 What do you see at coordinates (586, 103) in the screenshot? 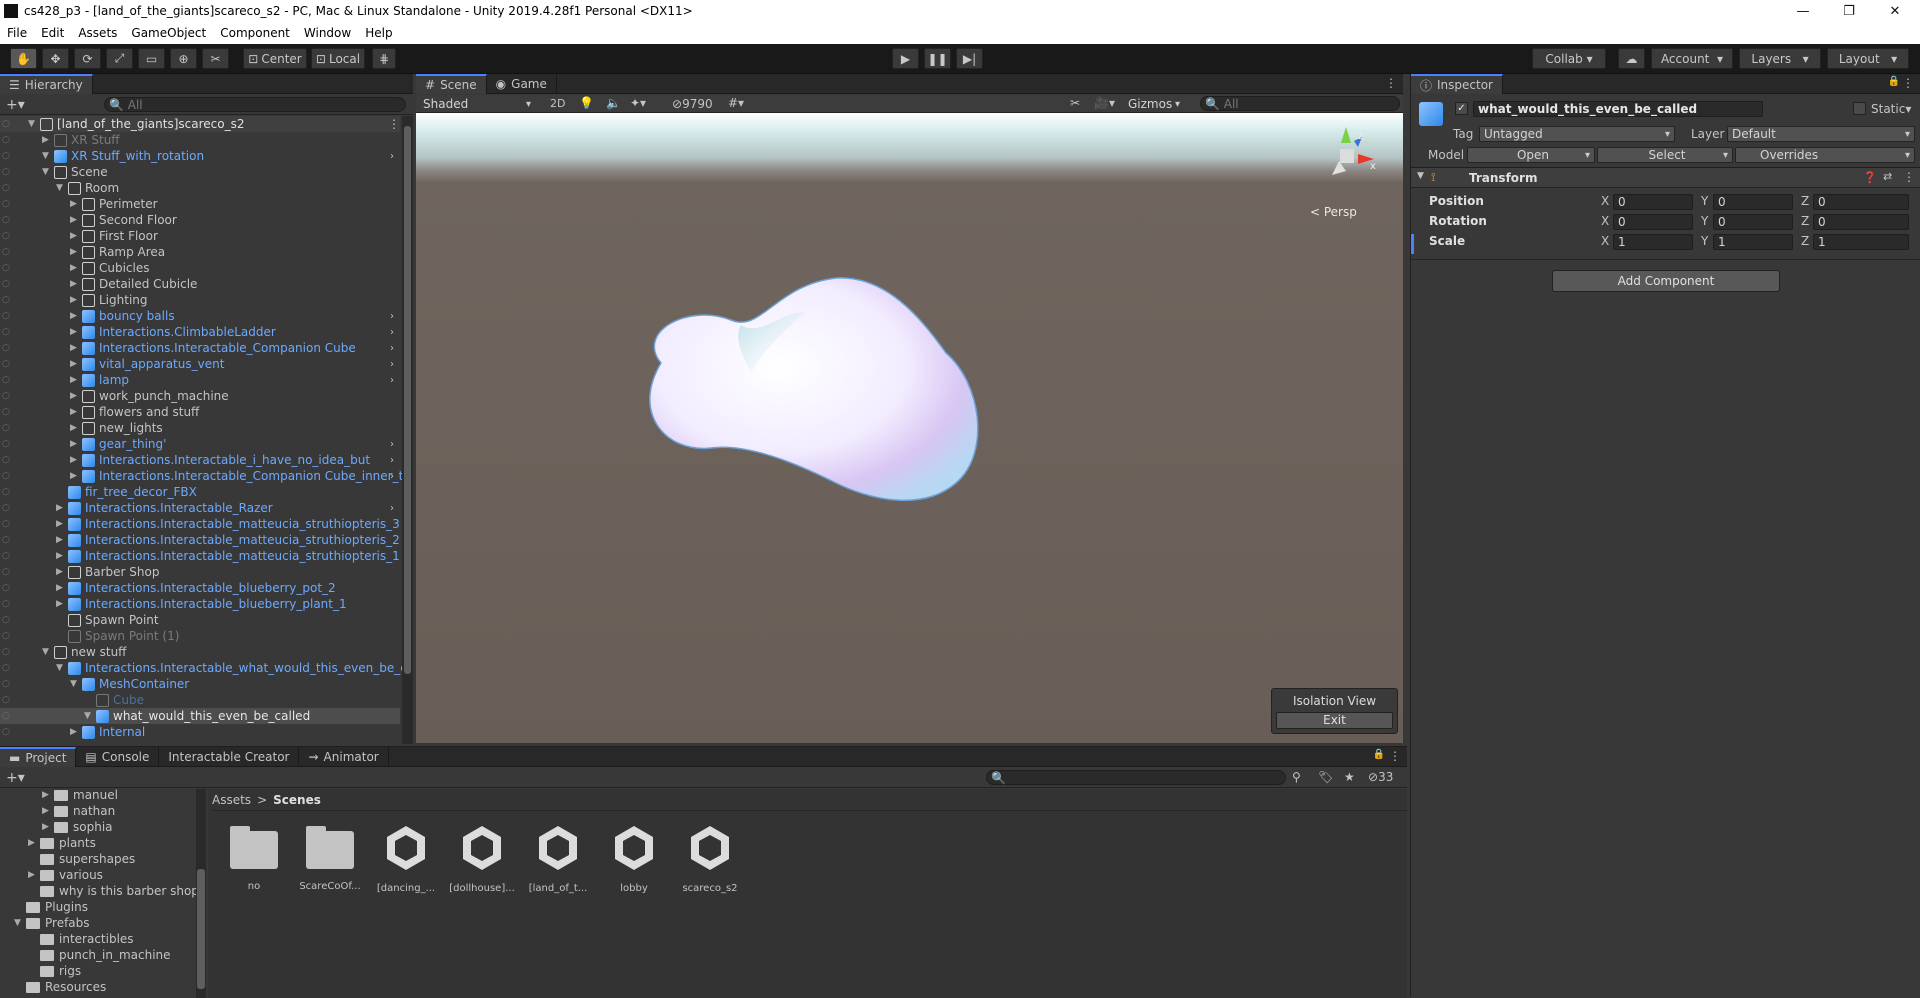
I see `lighting-toggle-icon: 💡` at bounding box center [586, 103].